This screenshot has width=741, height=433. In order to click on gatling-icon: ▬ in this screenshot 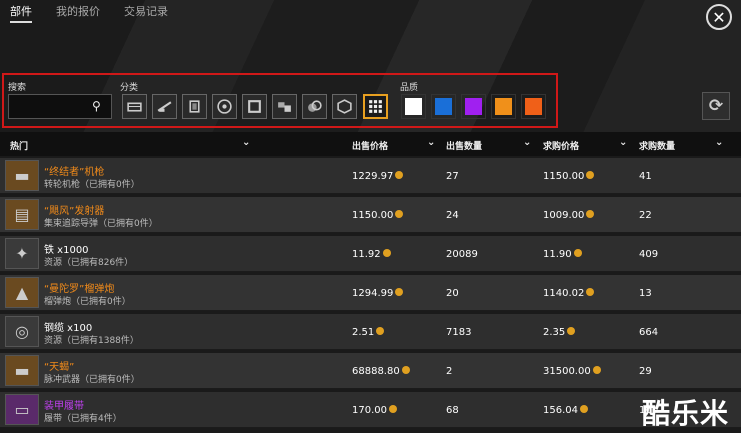, I will do `click(22, 175)`.